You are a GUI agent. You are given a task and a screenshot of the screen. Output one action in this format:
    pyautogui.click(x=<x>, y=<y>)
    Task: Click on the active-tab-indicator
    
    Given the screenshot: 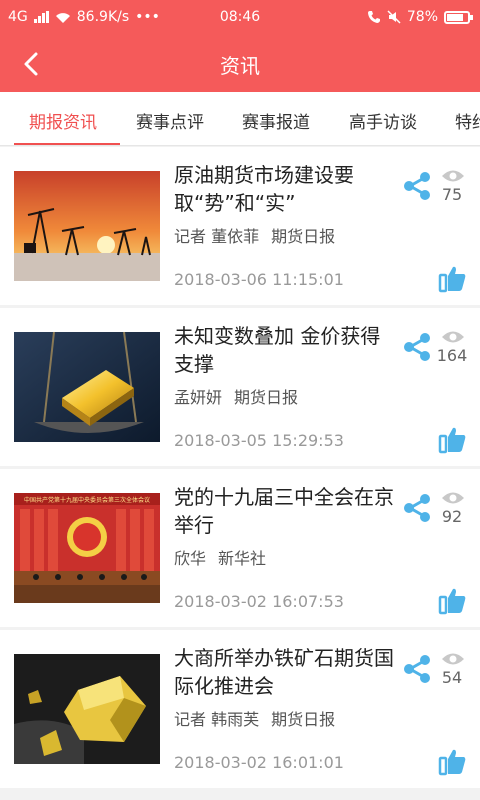 What is the action you would take?
    pyautogui.click(x=67, y=144)
    